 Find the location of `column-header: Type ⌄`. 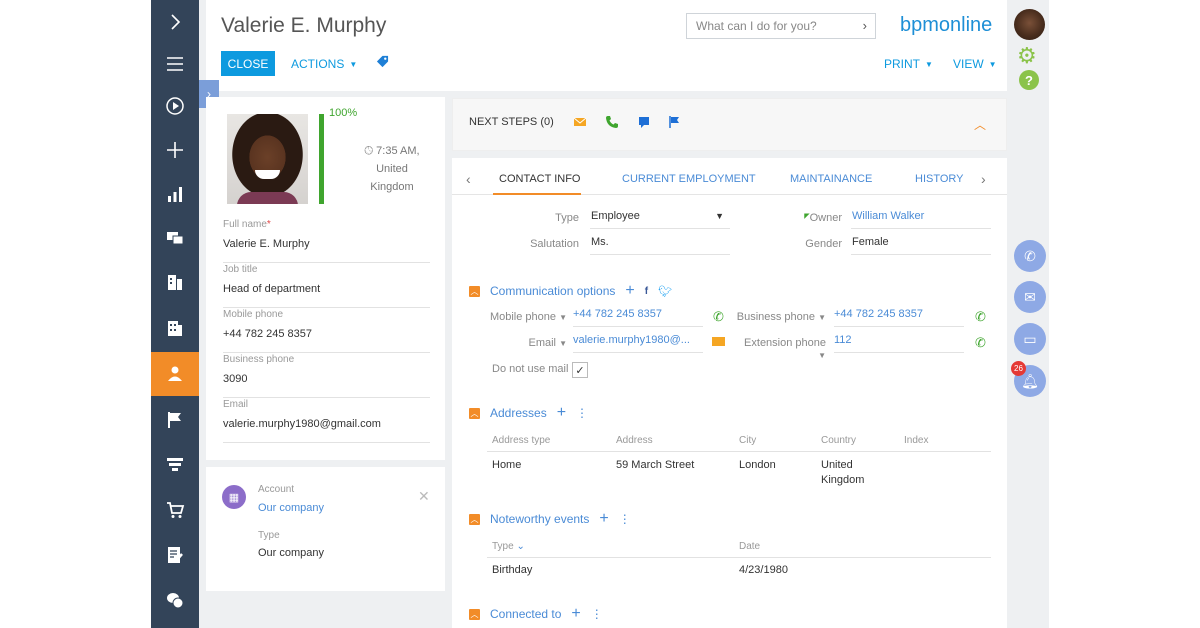

column-header: Type ⌄ is located at coordinates (508, 546).